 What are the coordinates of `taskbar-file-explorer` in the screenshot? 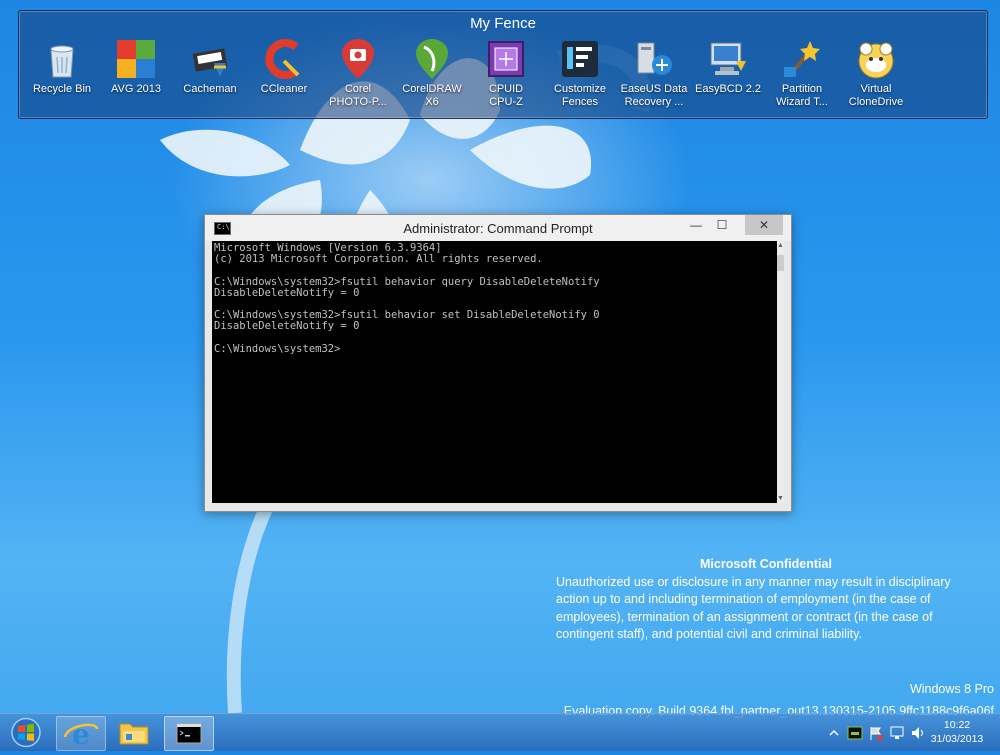 It's located at (134, 732).